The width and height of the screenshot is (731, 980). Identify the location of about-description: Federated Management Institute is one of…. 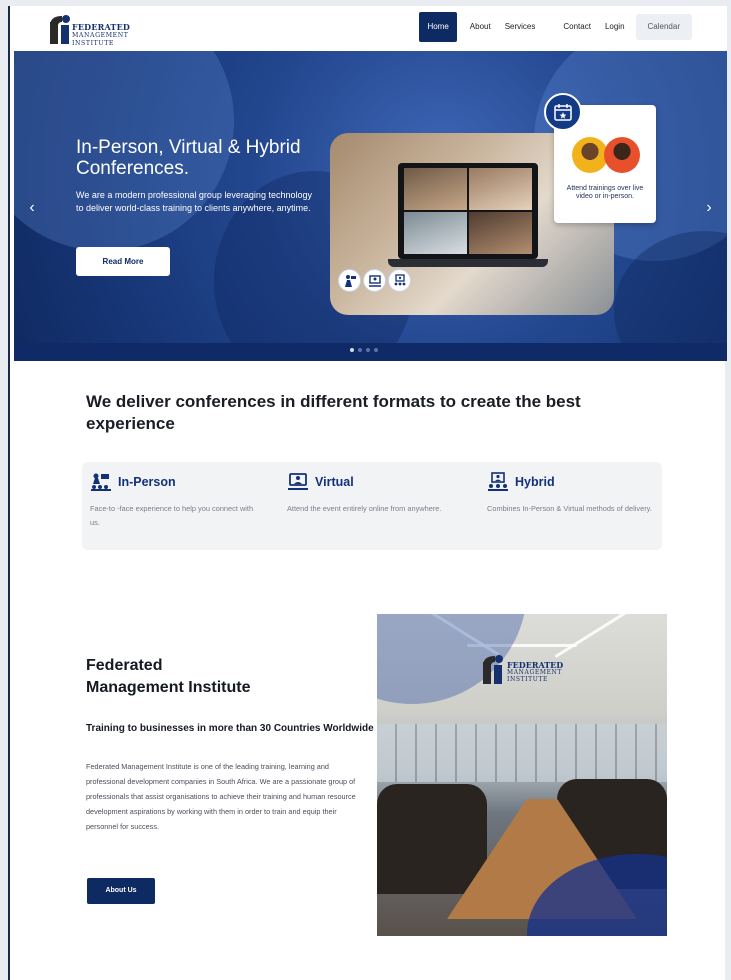
(221, 796).